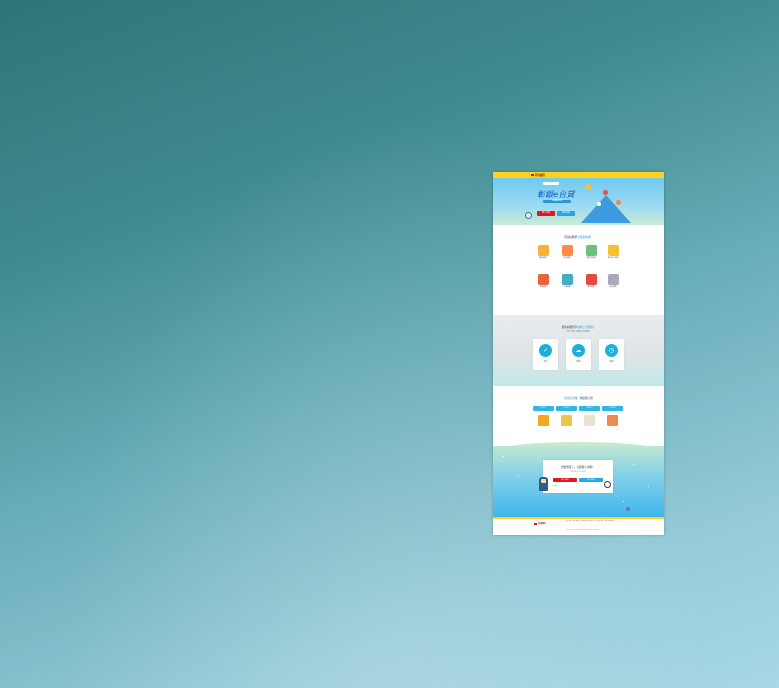 This screenshot has width=779, height=688. I want to click on house-icon, so click(543, 250).